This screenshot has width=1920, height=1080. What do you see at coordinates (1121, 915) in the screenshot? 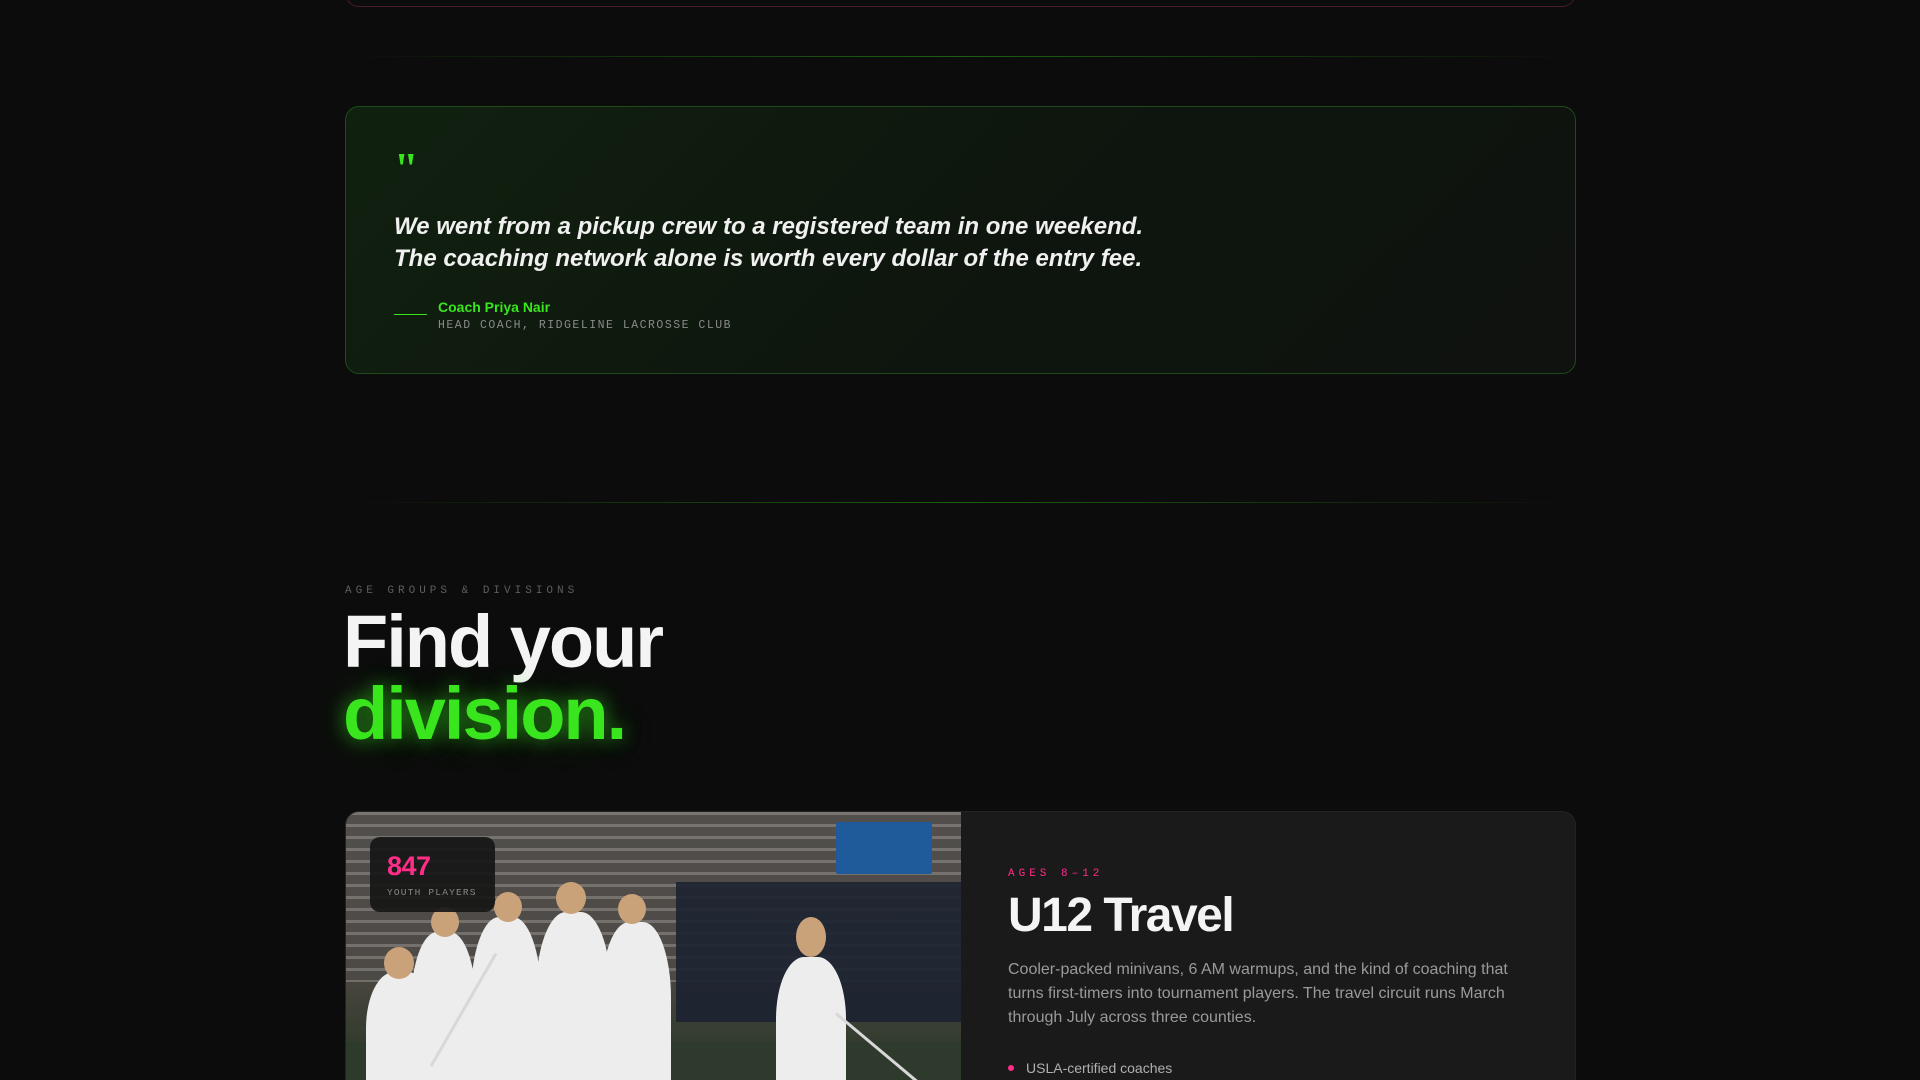
I see `division-title: U12 Travel` at bounding box center [1121, 915].